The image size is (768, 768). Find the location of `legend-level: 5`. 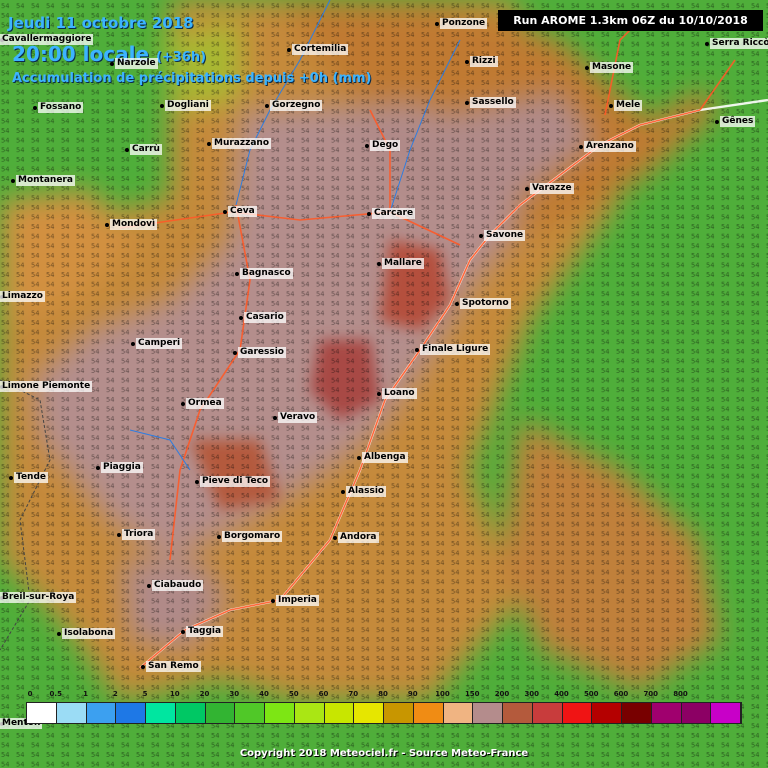

legend-level: 5 is located at coordinates (145, 694).